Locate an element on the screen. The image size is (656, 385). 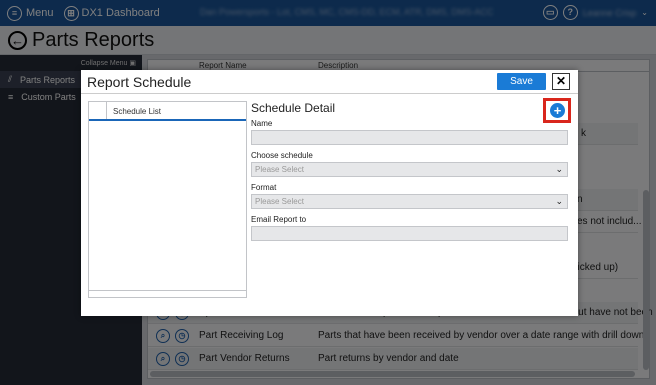
schedule-list-footer is located at coordinates (167, 293).